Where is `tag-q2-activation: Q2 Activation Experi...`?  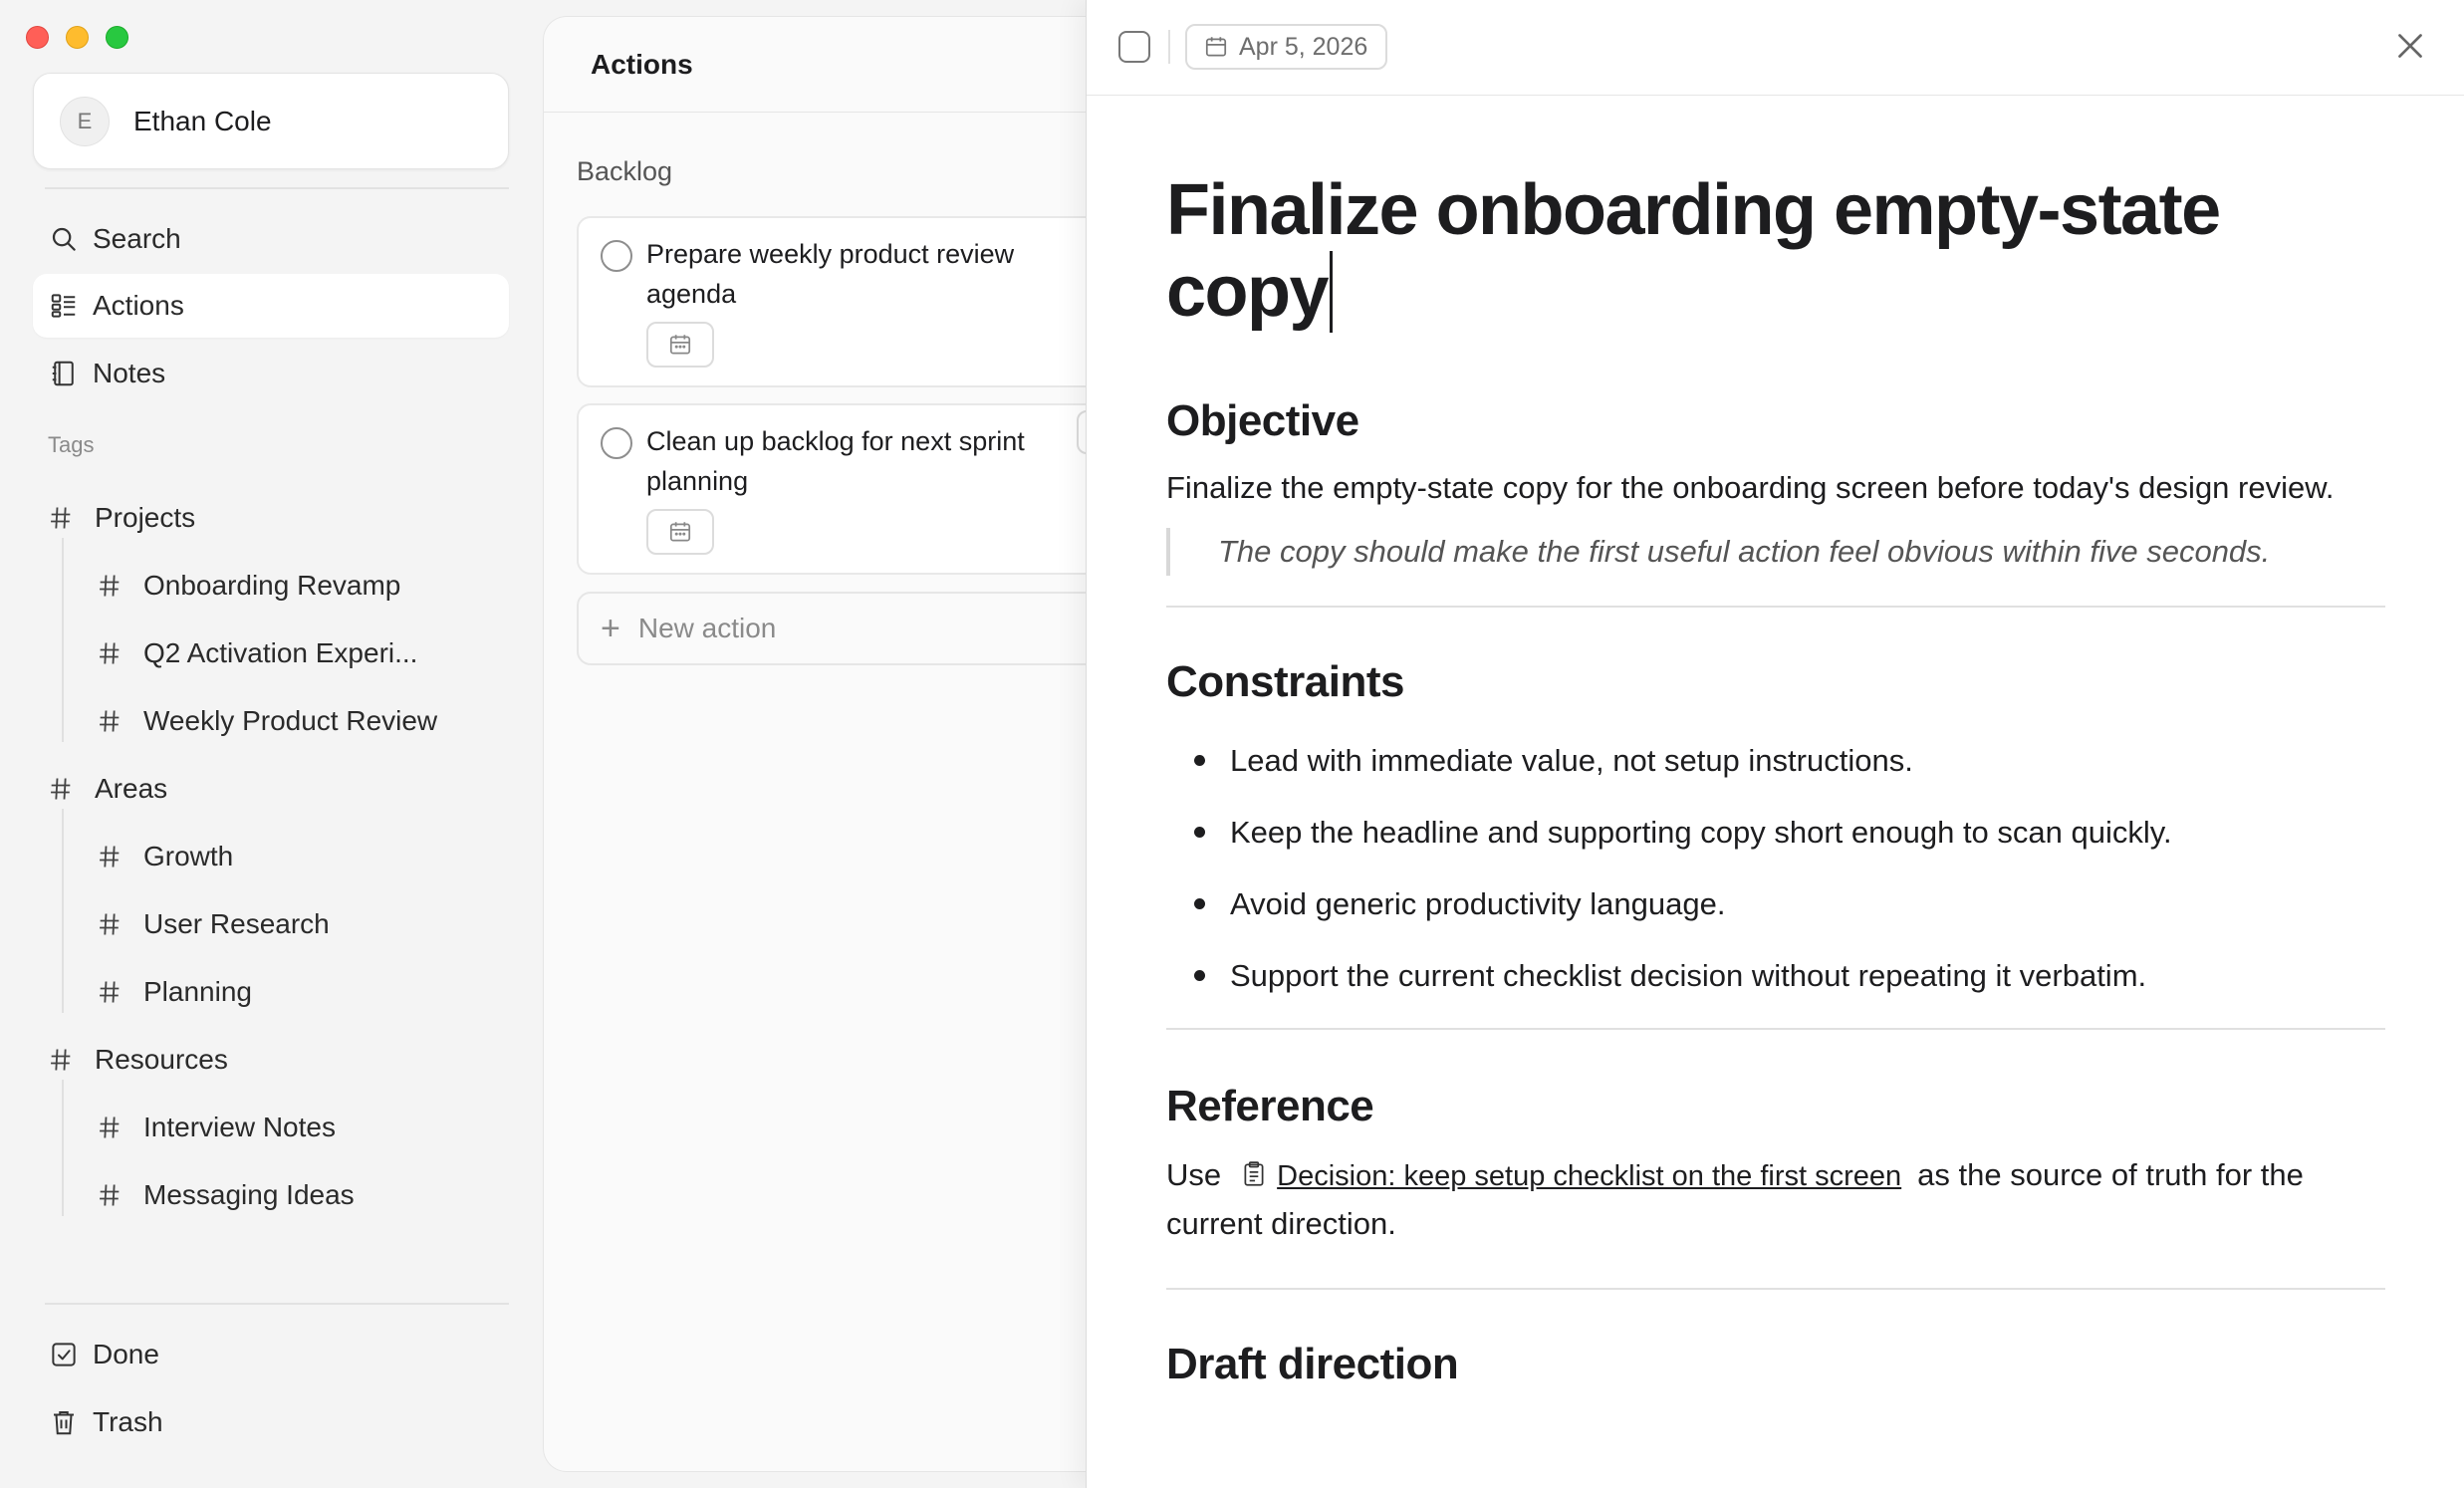 tag-q2-activation: Q2 Activation Experi... is located at coordinates (256, 653).